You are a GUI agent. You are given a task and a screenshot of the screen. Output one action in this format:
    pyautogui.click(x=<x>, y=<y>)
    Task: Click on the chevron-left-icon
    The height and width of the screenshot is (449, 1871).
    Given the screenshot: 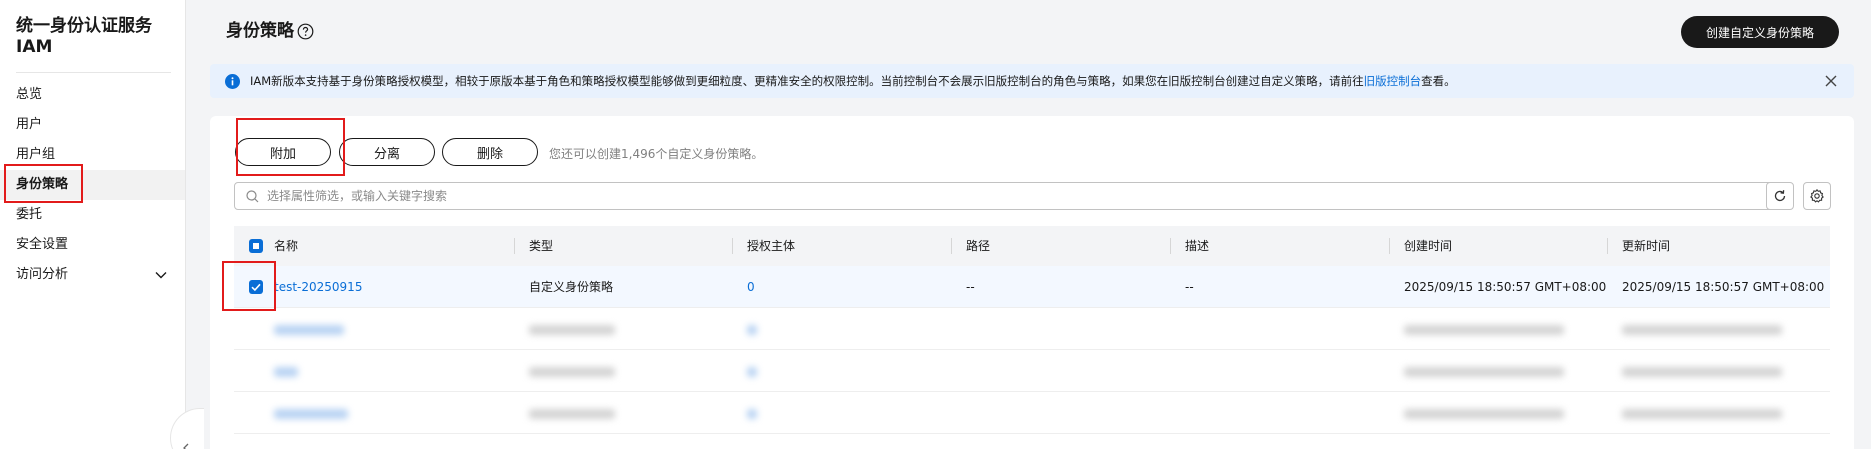 What is the action you would take?
    pyautogui.click(x=186, y=446)
    